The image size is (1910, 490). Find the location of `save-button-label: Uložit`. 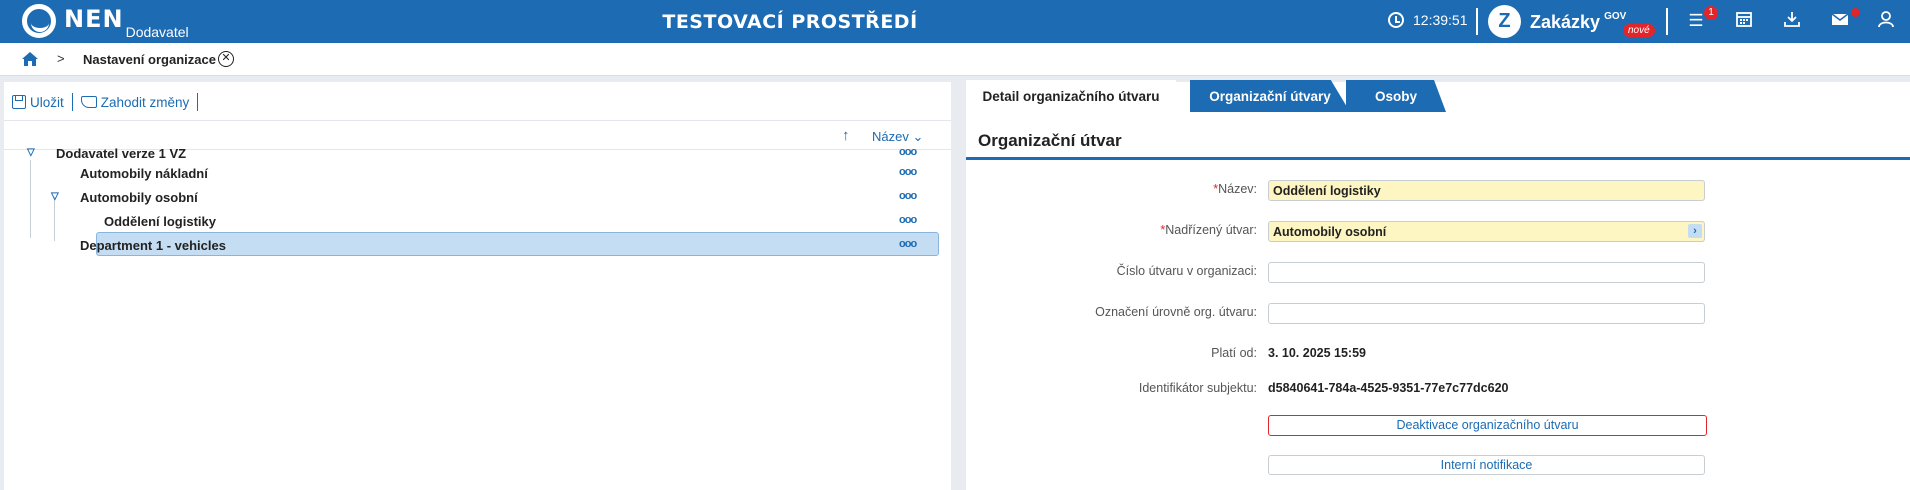

save-button-label: Uložit is located at coordinates (47, 102).